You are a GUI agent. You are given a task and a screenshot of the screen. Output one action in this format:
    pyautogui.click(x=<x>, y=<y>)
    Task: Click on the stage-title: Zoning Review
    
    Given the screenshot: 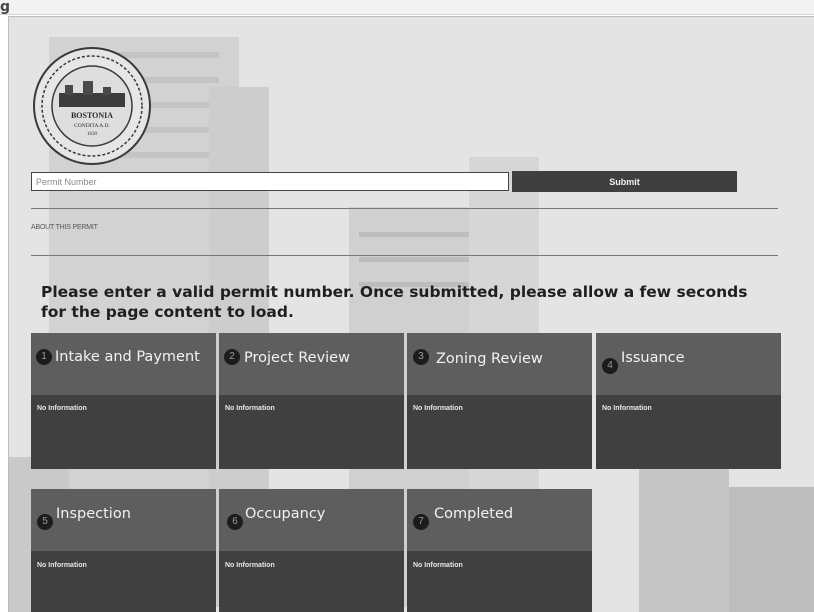 What is the action you would take?
    pyautogui.click(x=489, y=359)
    